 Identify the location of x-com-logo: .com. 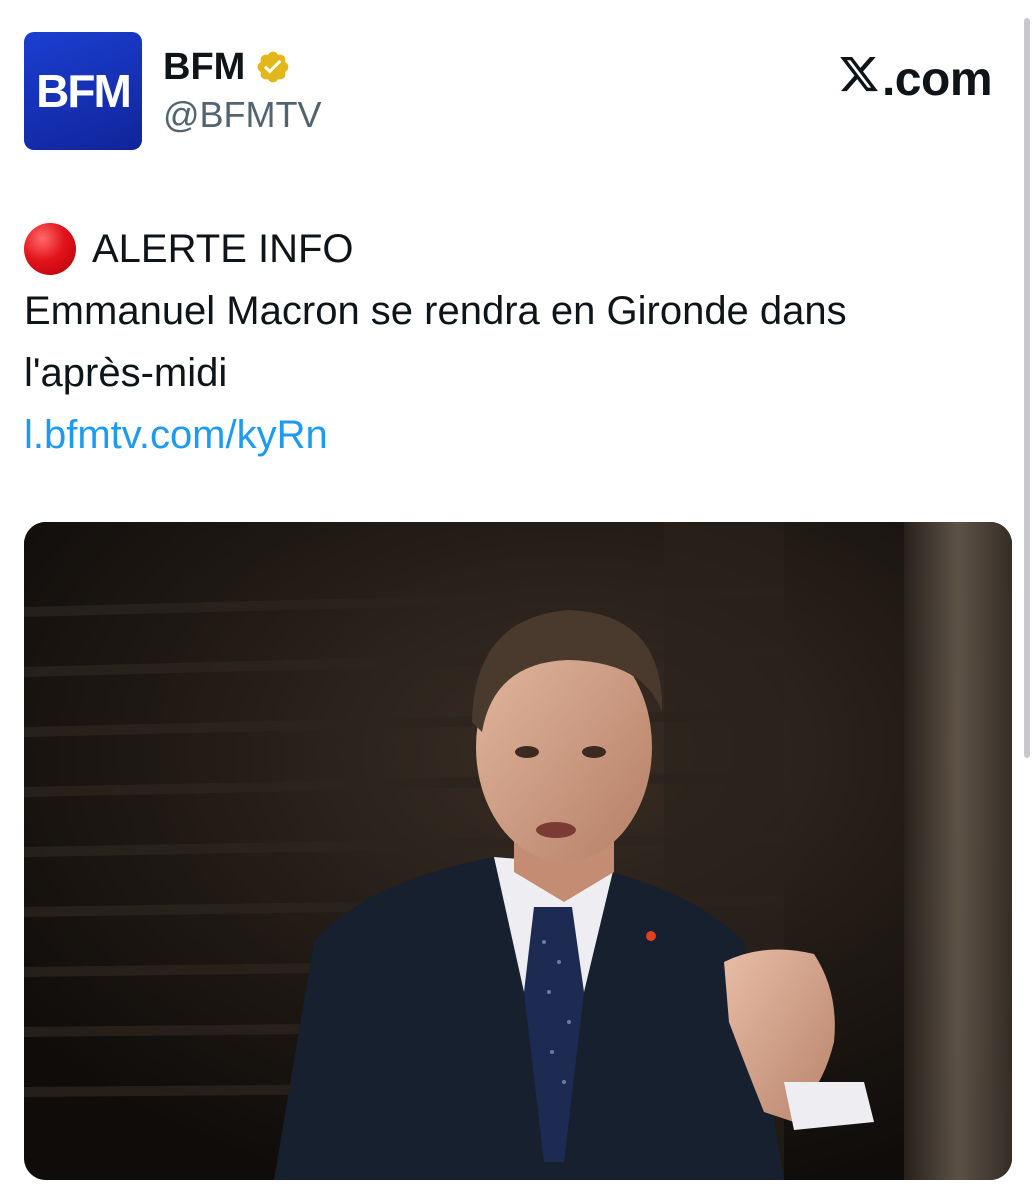
(915, 79).